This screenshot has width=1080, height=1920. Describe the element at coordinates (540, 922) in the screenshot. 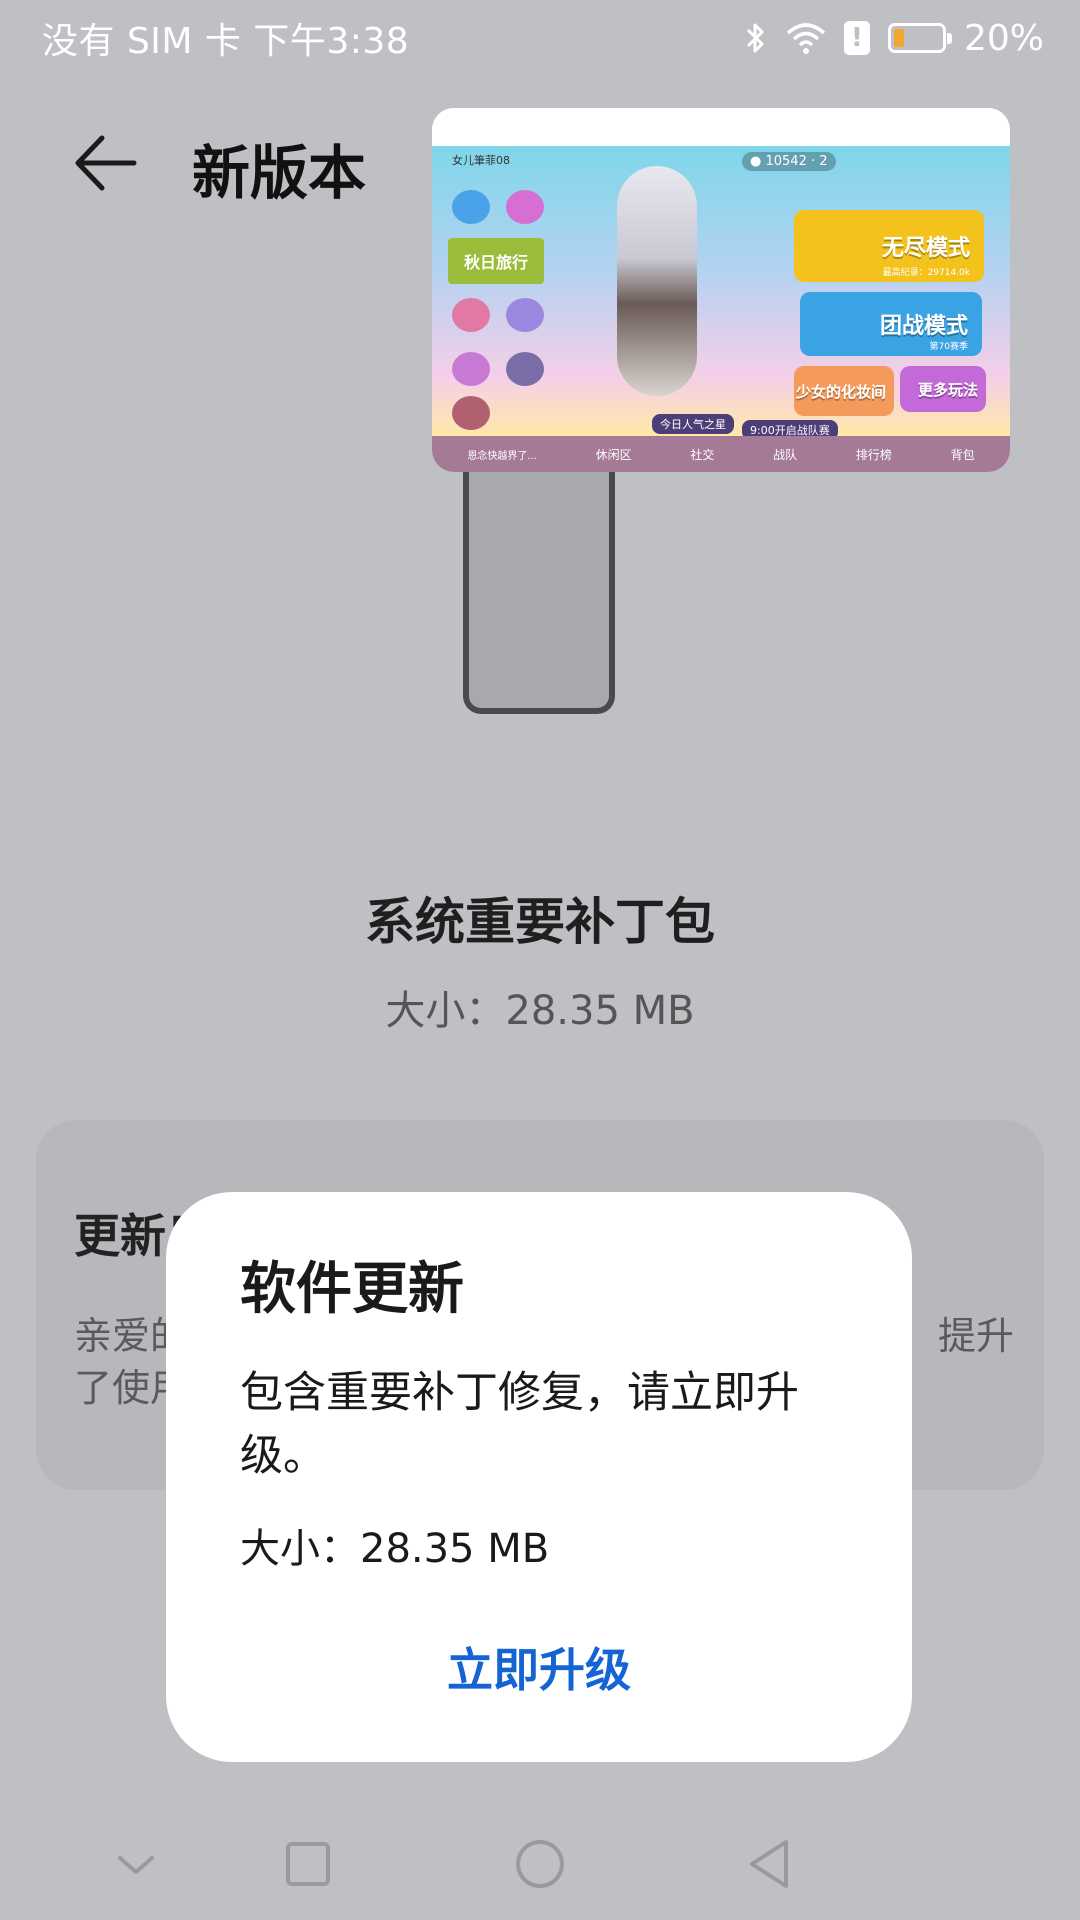

I see `package-title: 系统重要补丁包` at that location.